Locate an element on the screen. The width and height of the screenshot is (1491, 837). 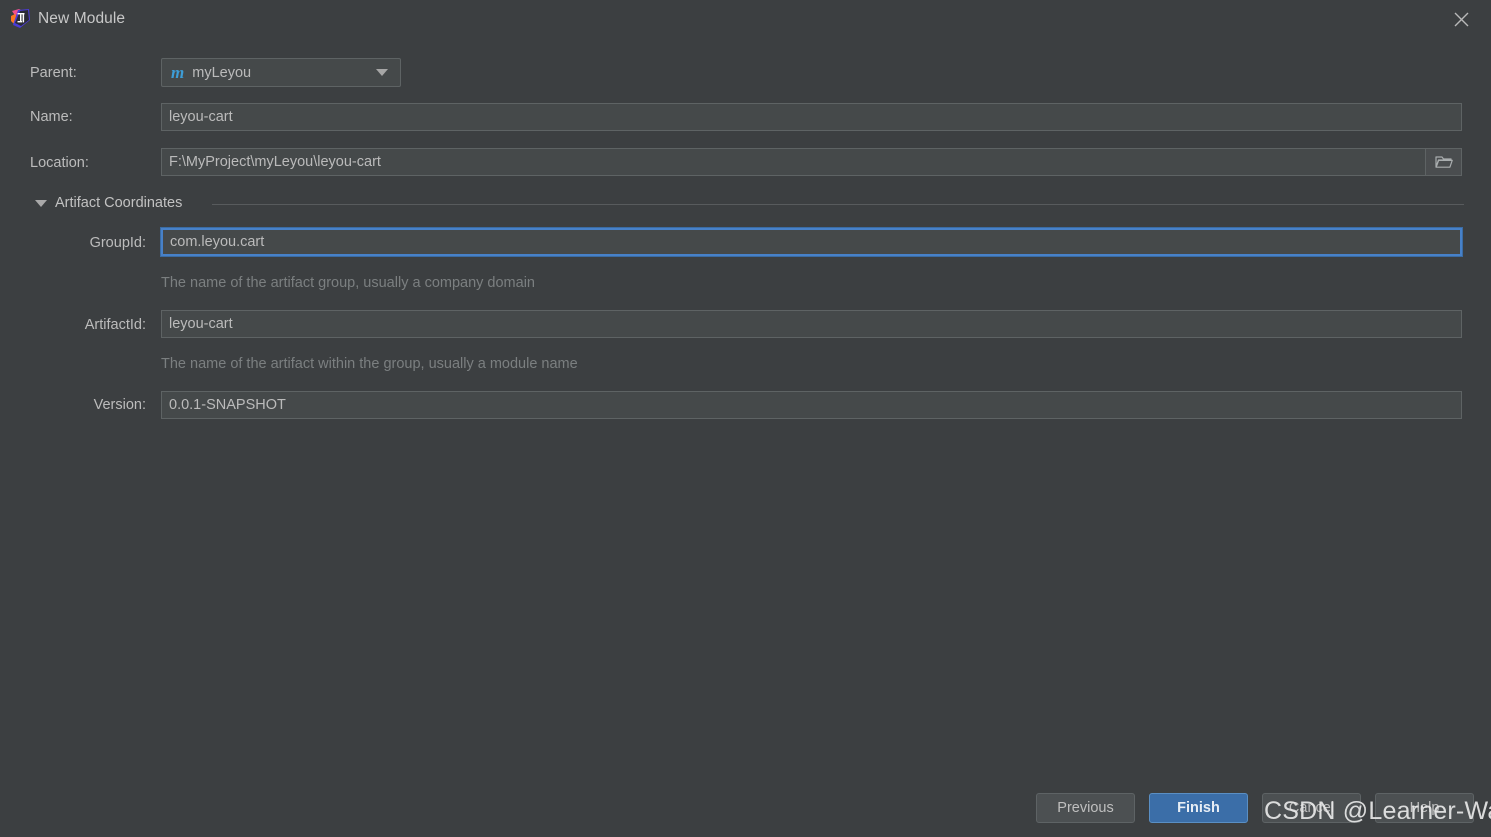
name-label: Name: is located at coordinates (51, 117).